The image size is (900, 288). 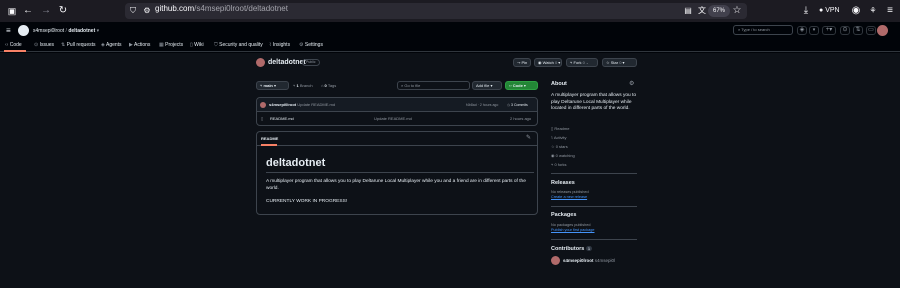 What do you see at coordinates (559, 164) in the screenshot?
I see `forks-link: ⑂ 0 forks` at bounding box center [559, 164].